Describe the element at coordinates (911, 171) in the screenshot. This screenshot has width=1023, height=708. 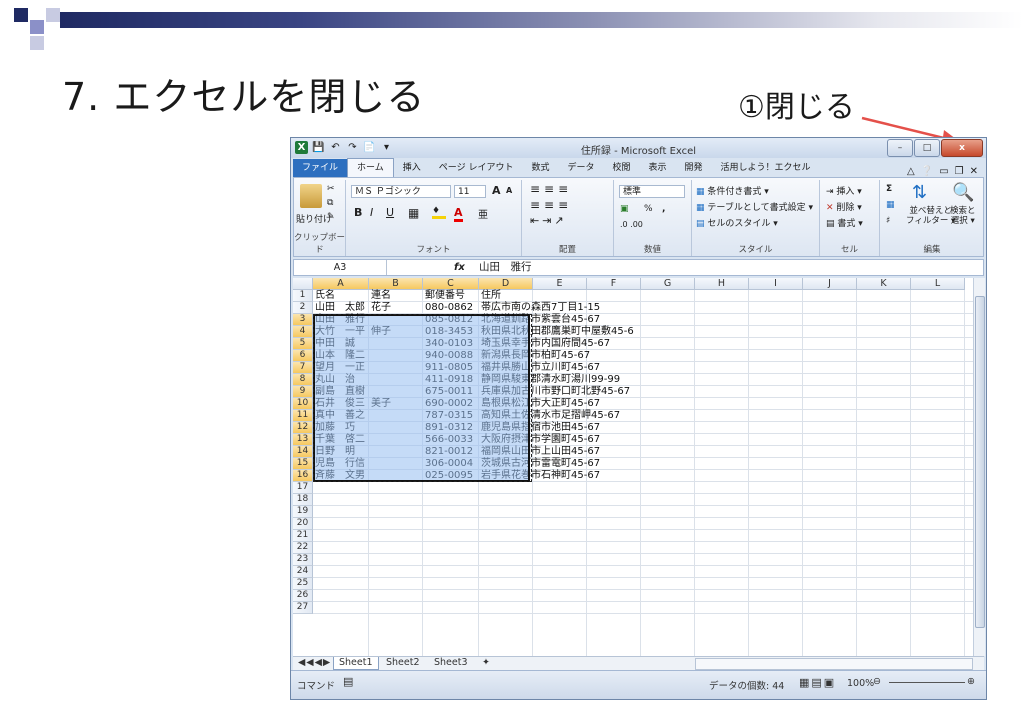
I see `ribbon-minimize-icon: △` at that location.